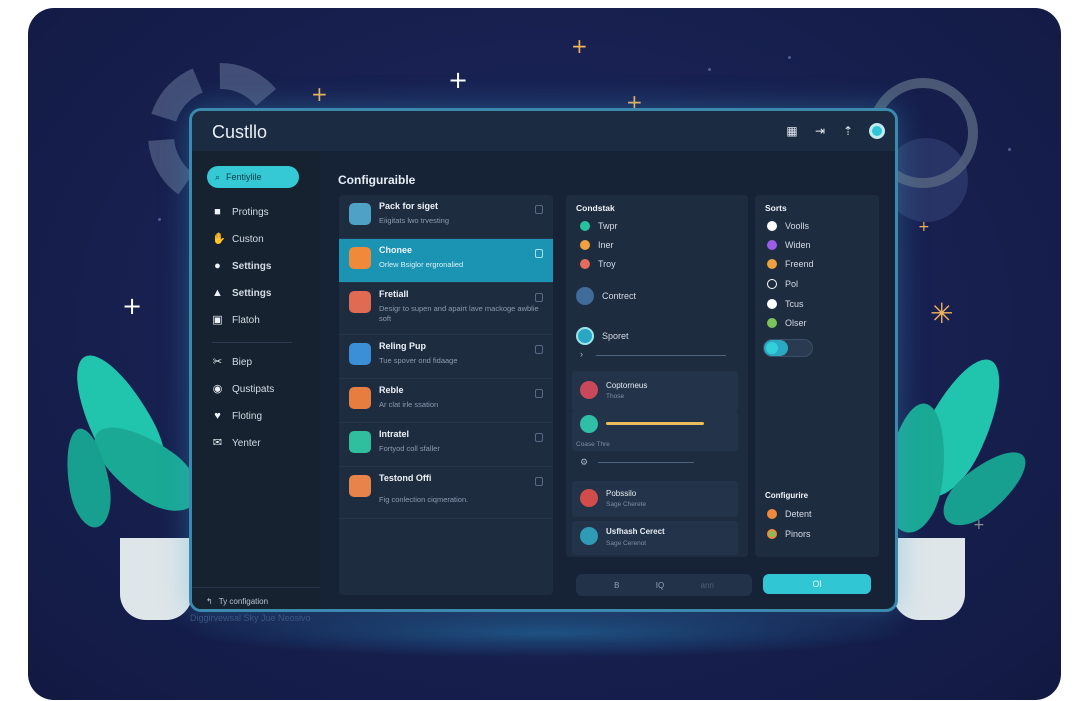 The image size is (1073, 701). Describe the element at coordinates (621, 493) in the screenshot. I see `card-title: Pobssilo` at that location.